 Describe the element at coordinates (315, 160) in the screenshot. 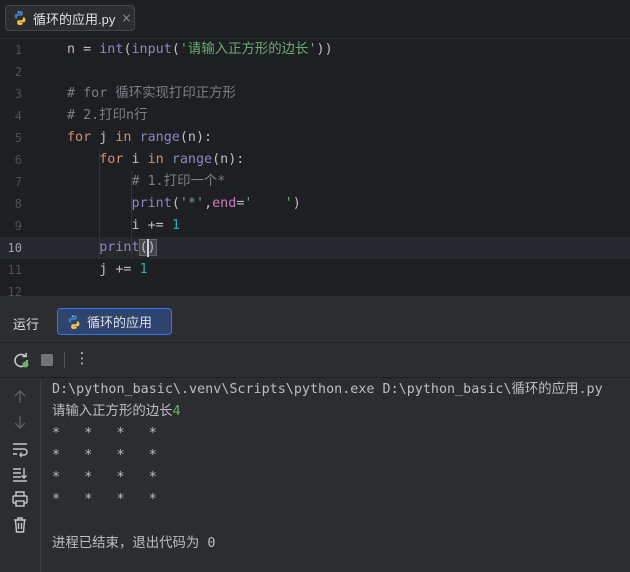

I see `code-line: 6 for i in range(n):` at that location.